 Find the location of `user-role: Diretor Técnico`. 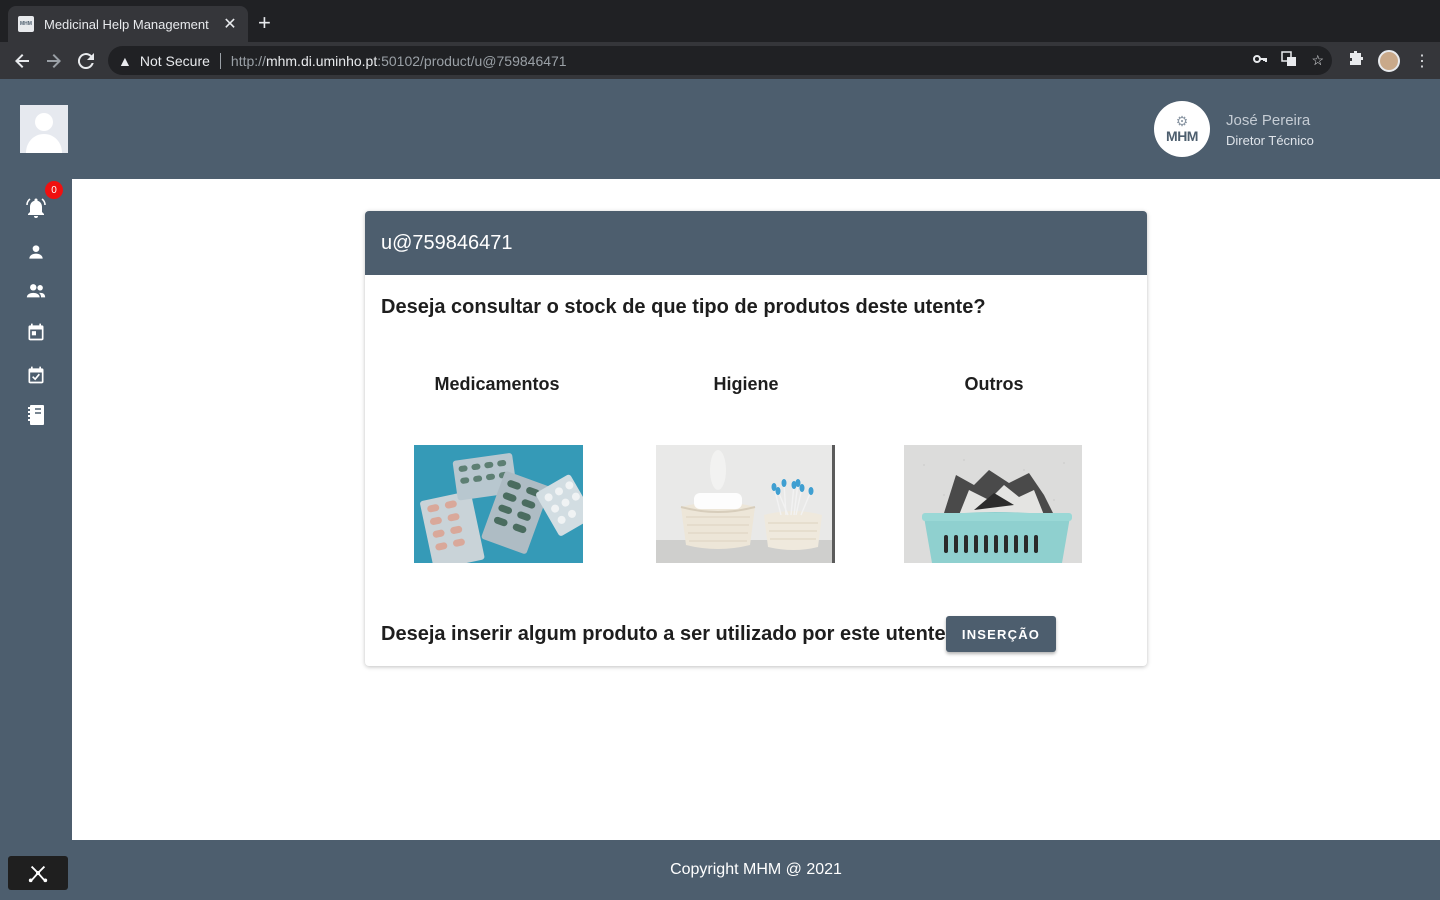

user-role: Diretor Técnico is located at coordinates (1270, 140).